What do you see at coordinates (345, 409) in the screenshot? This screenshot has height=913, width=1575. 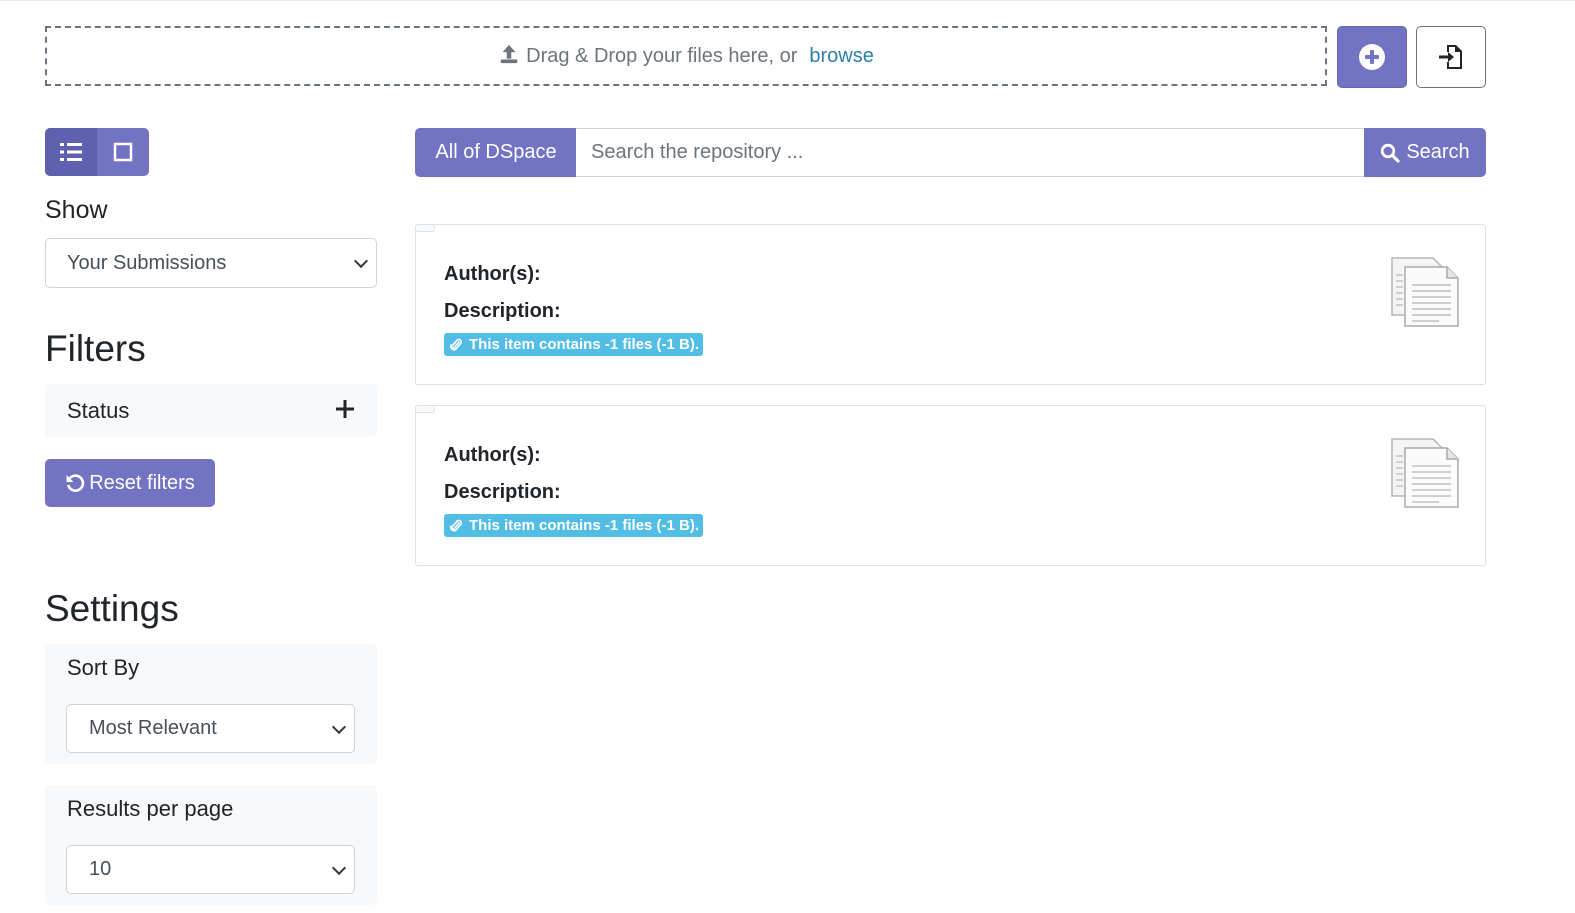 I see `plus-icon` at bounding box center [345, 409].